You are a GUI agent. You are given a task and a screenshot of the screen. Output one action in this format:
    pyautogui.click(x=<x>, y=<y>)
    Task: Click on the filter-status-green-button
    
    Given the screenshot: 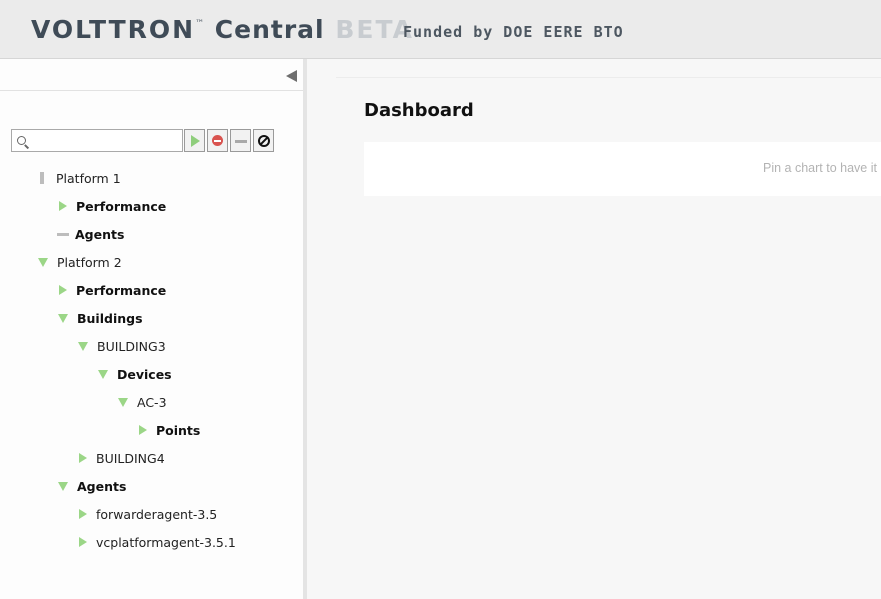 What is the action you would take?
    pyautogui.click(x=194, y=140)
    